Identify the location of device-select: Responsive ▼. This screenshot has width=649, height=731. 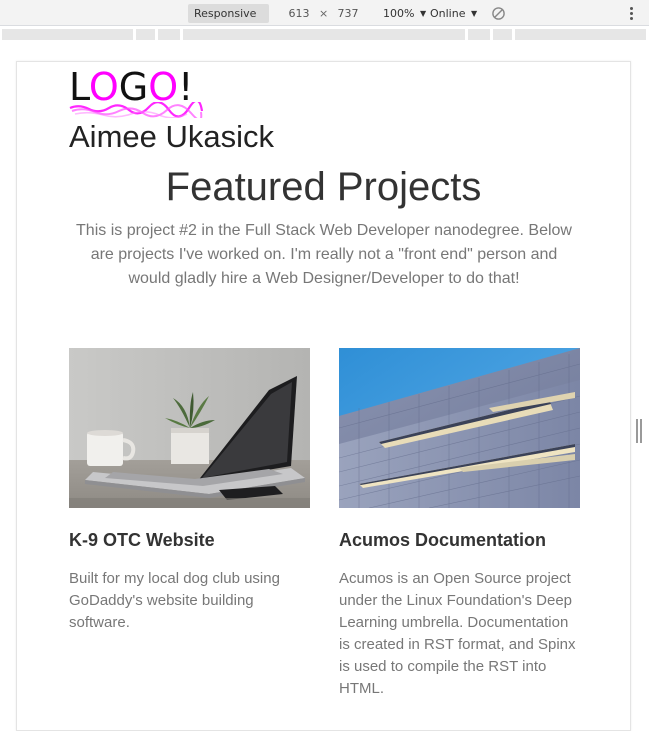
(228, 20).